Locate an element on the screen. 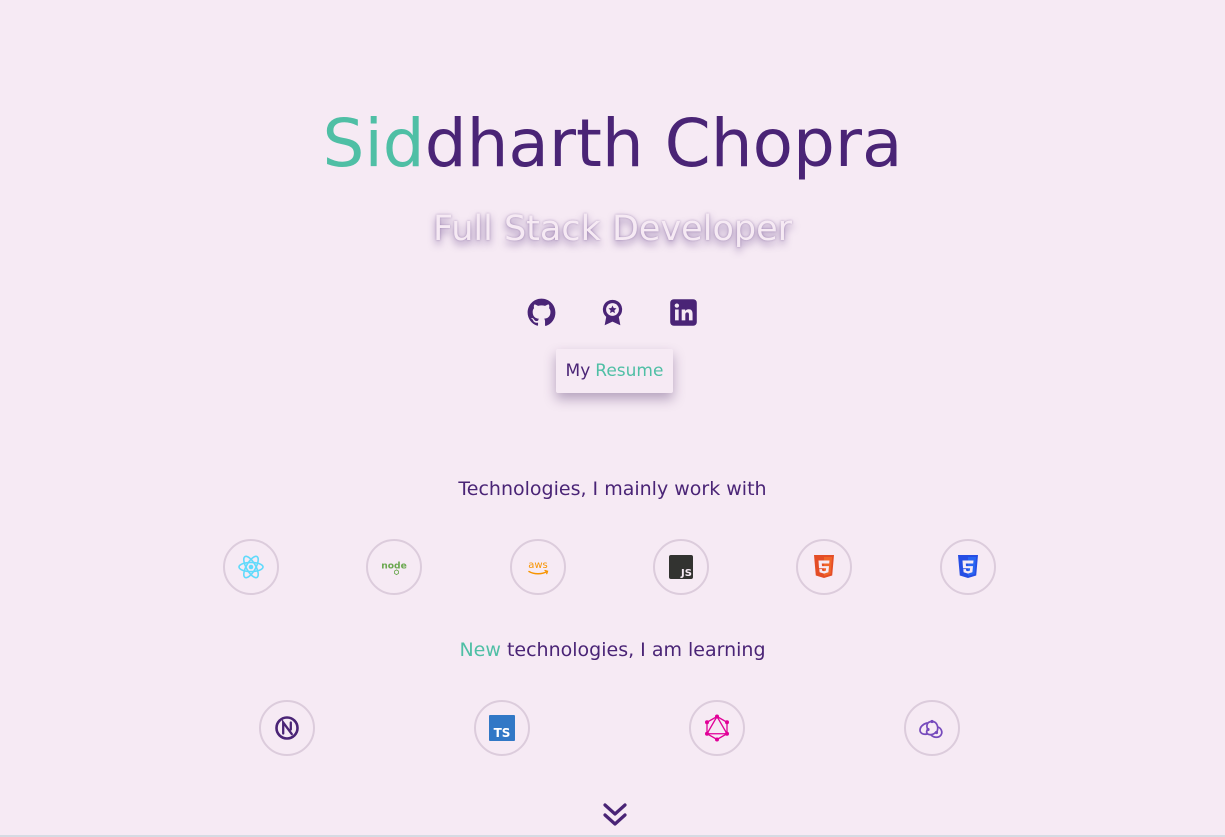  html5-icon is located at coordinates (824, 566).